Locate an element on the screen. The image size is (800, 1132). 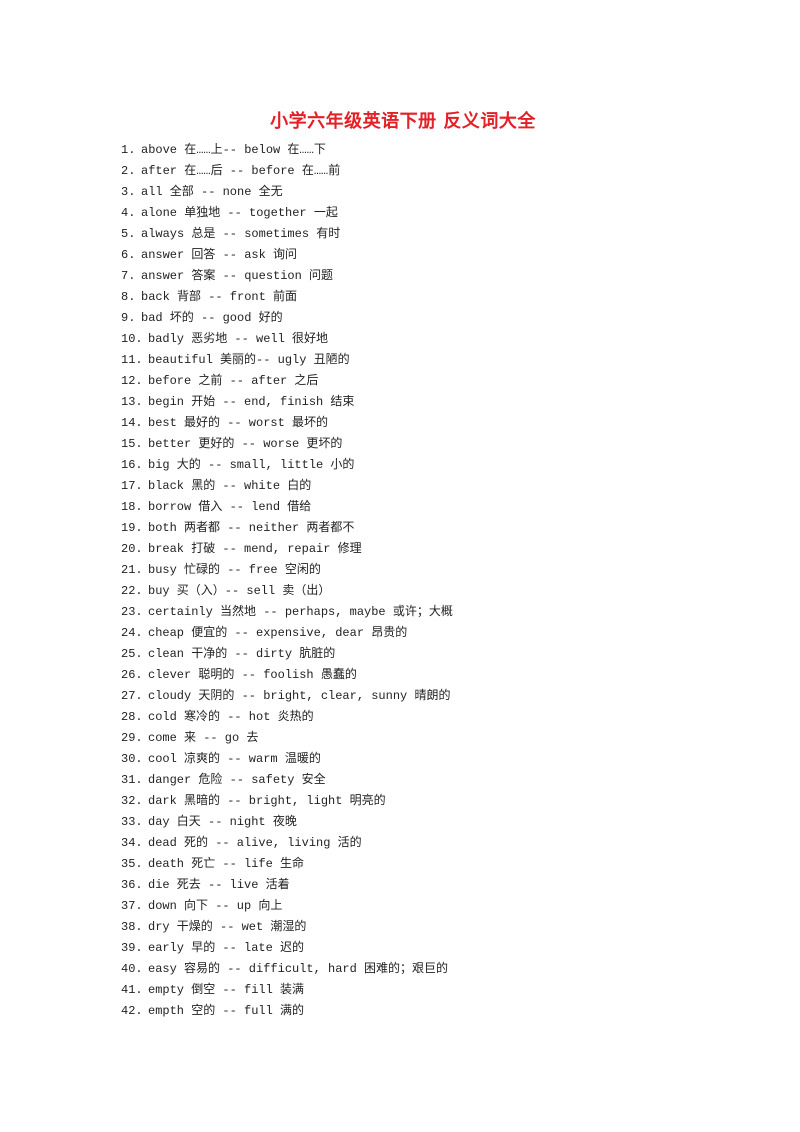
list-item: 19. both 两者都 -- neither 两者都不 is located at coordinates (287, 528).